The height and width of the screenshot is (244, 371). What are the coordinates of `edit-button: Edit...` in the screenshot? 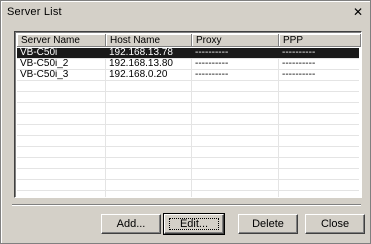 It's located at (194, 224).